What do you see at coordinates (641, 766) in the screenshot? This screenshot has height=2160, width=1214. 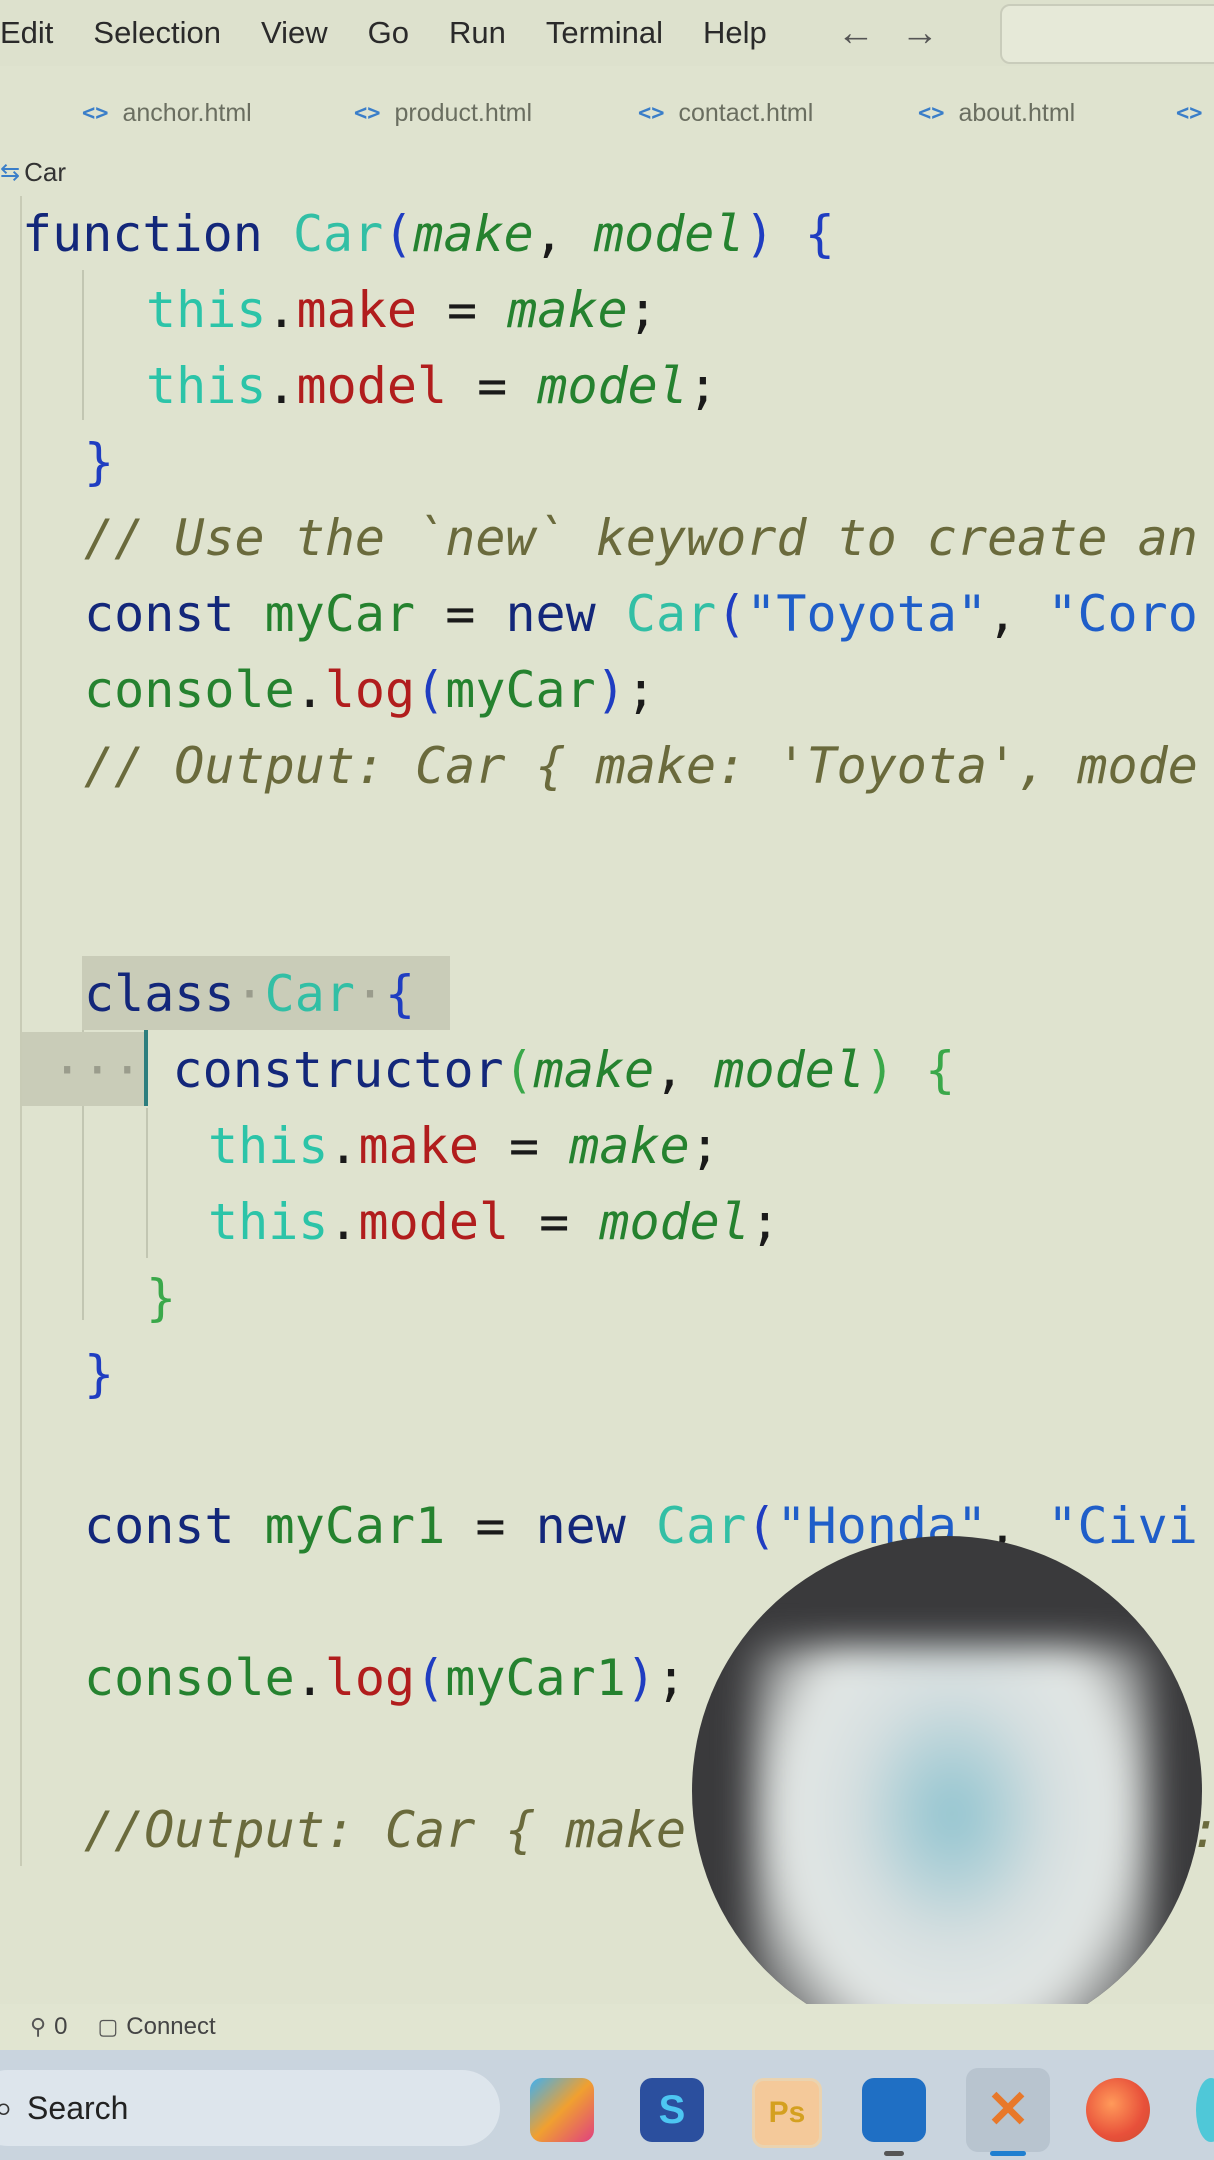 I see `code-line: // Output: Car { make: 'Toyota', mode` at bounding box center [641, 766].